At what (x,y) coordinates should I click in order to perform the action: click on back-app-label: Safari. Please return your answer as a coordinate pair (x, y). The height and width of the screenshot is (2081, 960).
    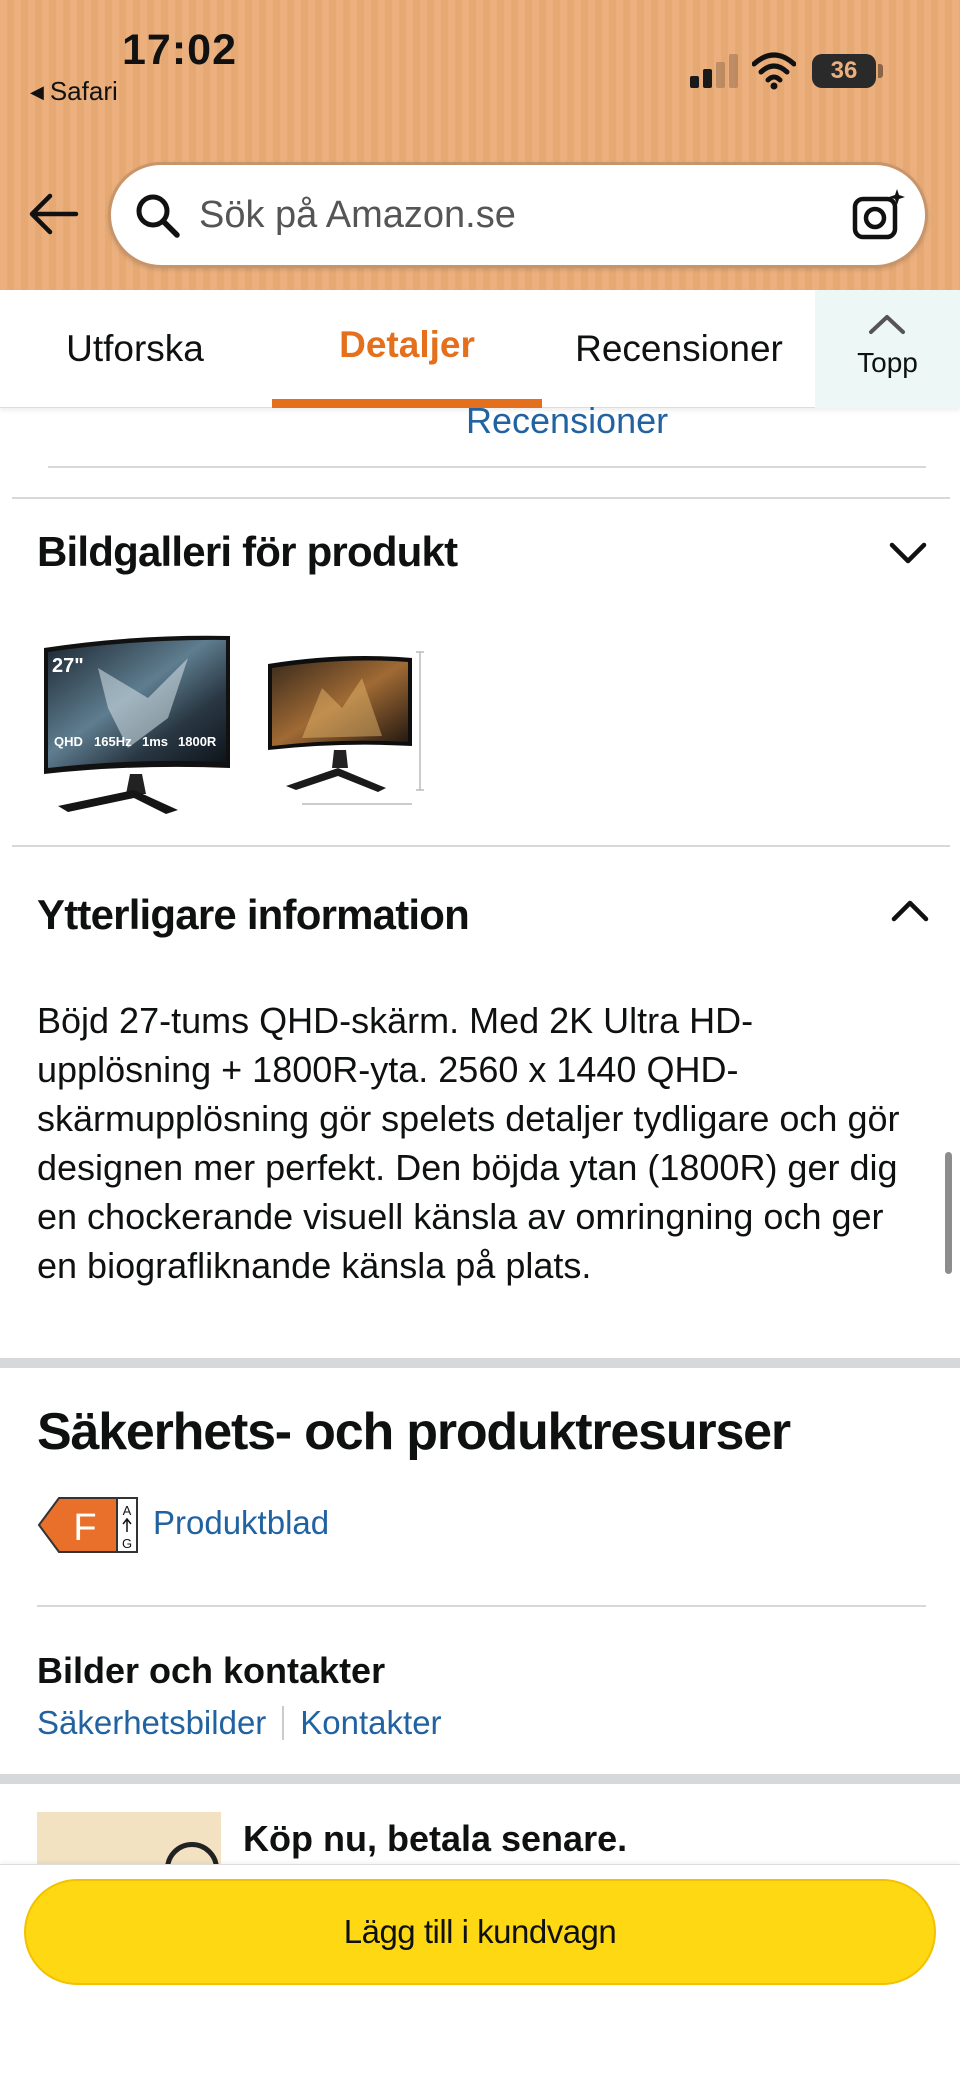
    Looking at the image, I should click on (83, 91).